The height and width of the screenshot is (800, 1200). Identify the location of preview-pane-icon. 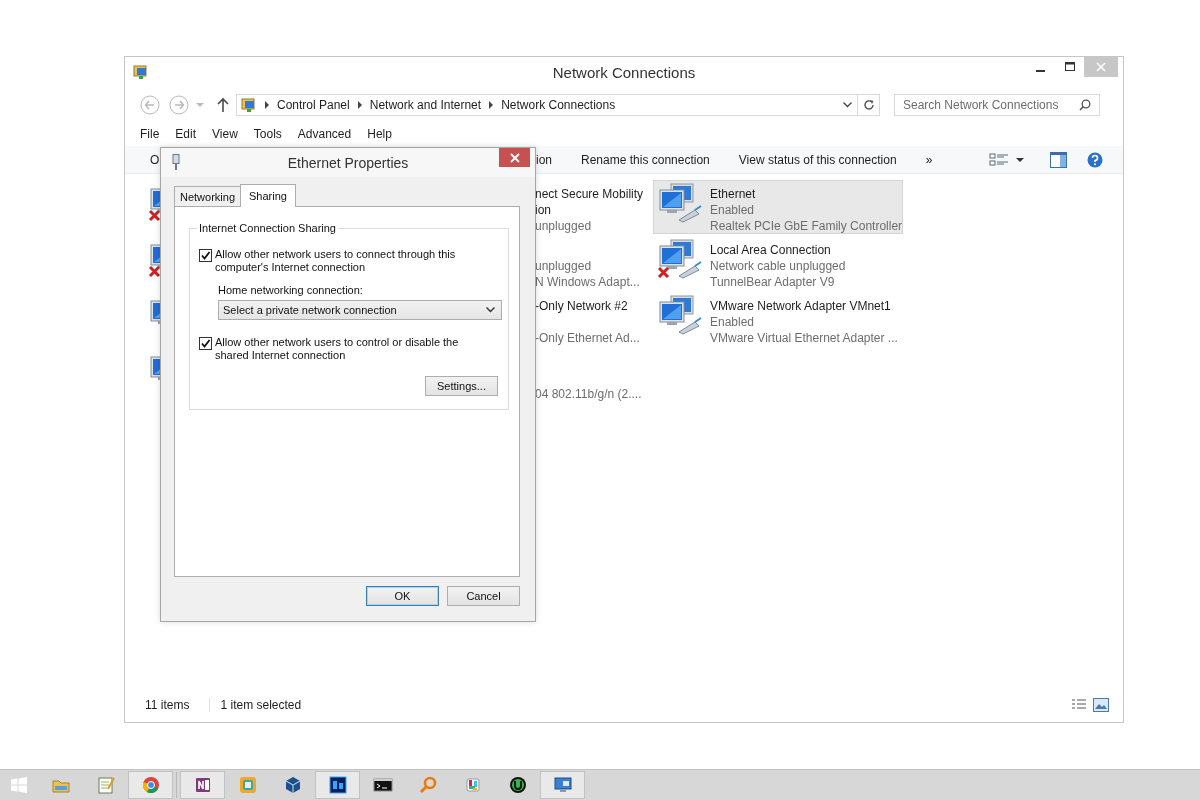
(1058, 159).